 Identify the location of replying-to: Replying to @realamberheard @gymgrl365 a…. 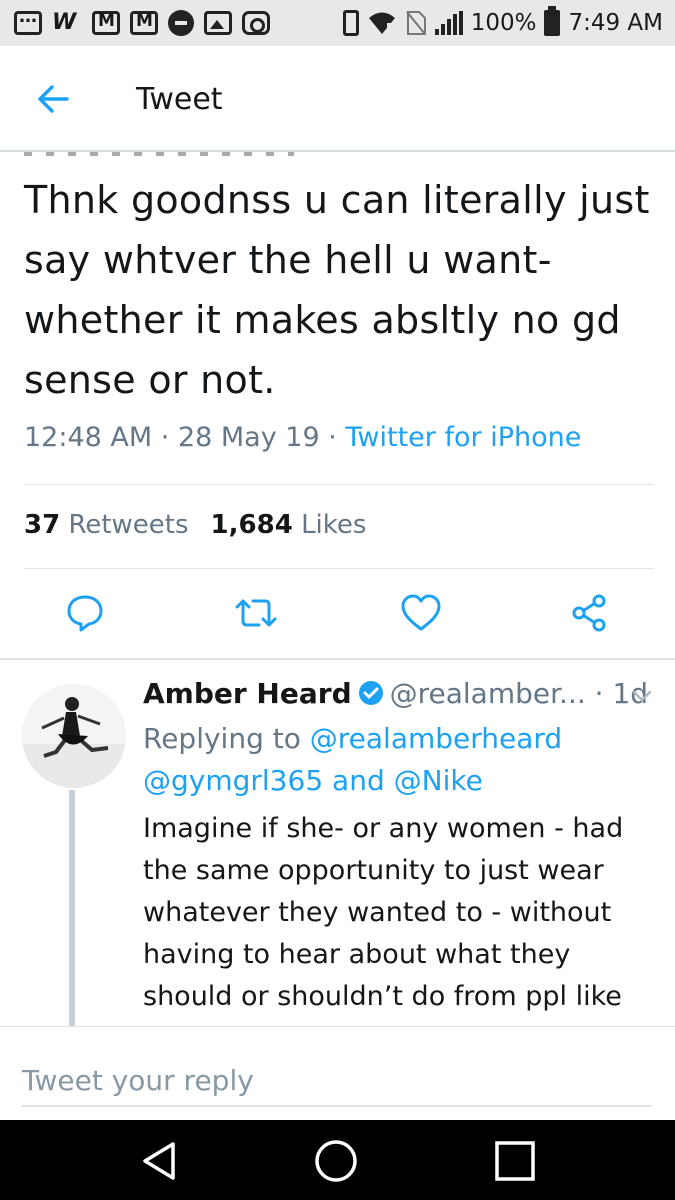
(403, 760).